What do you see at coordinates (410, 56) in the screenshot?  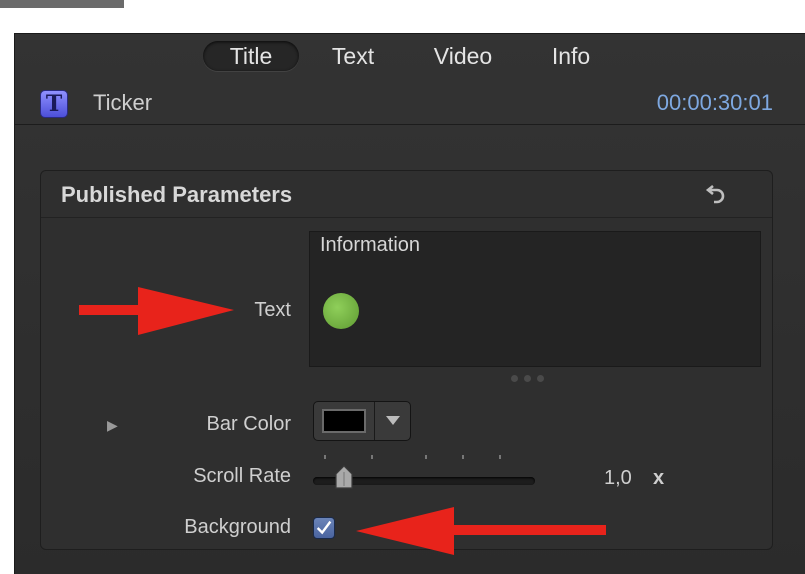 I see `inspector-tab-bar: Title Text Video Info` at bounding box center [410, 56].